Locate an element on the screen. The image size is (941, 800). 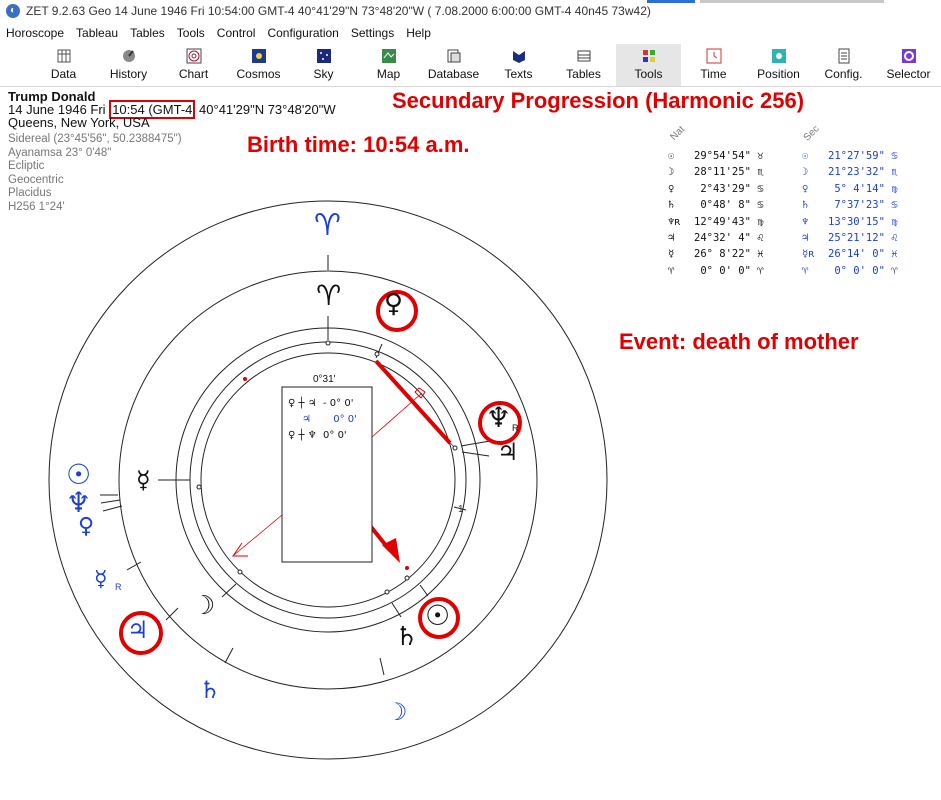
toolbar-tools-button: Tools is located at coordinates (648, 65).